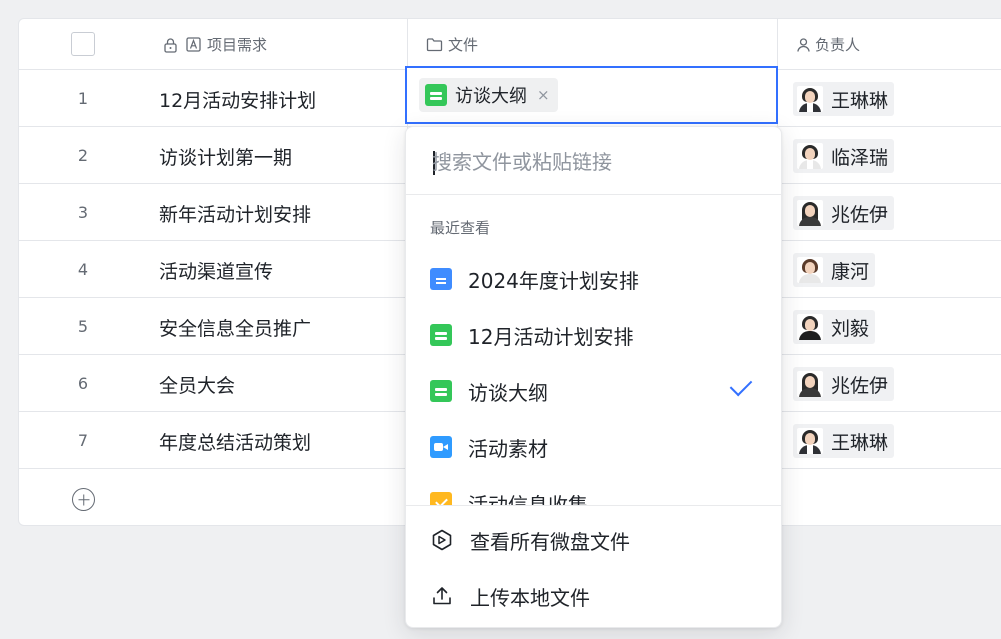  What do you see at coordinates (83, 383) in the screenshot?
I see `row-number: 6` at bounding box center [83, 383].